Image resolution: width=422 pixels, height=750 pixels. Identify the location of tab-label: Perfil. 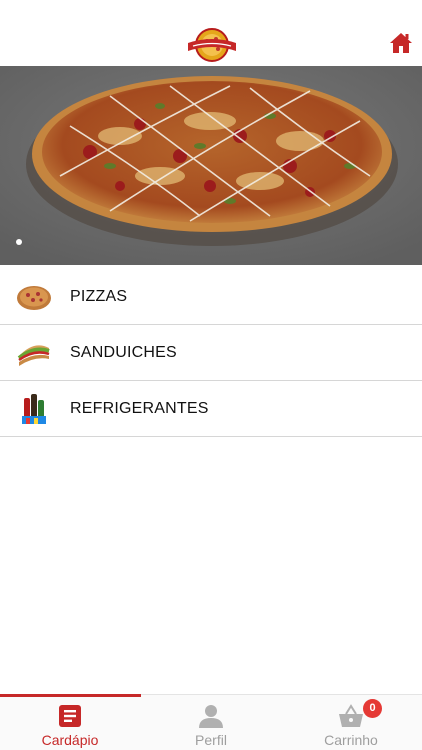
(211, 740).